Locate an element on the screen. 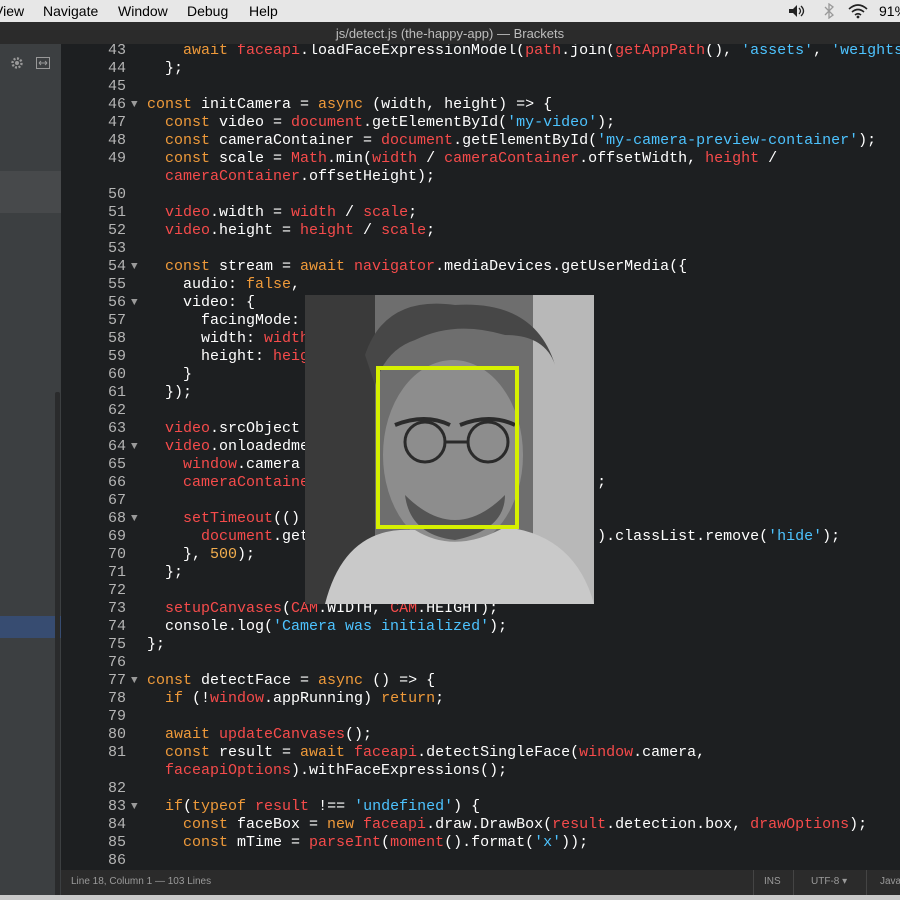 The height and width of the screenshot is (900, 900). code-token: ; is located at coordinates (440, 698).